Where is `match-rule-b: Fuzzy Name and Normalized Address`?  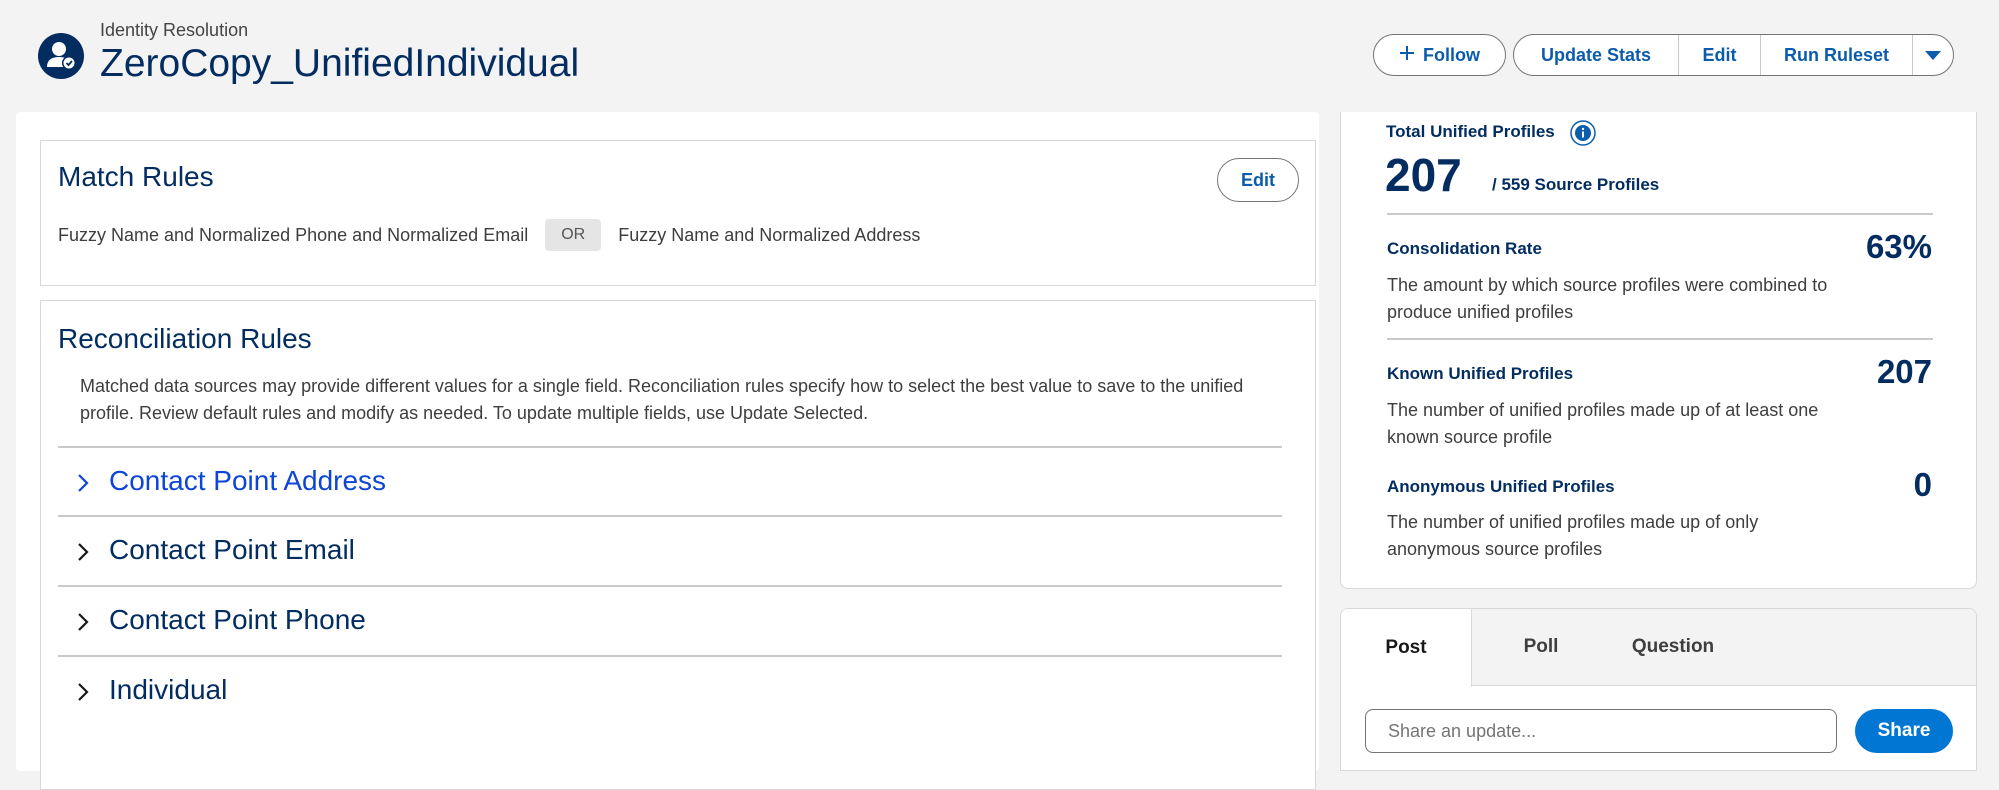 match-rule-b: Fuzzy Name and Normalized Address is located at coordinates (769, 234).